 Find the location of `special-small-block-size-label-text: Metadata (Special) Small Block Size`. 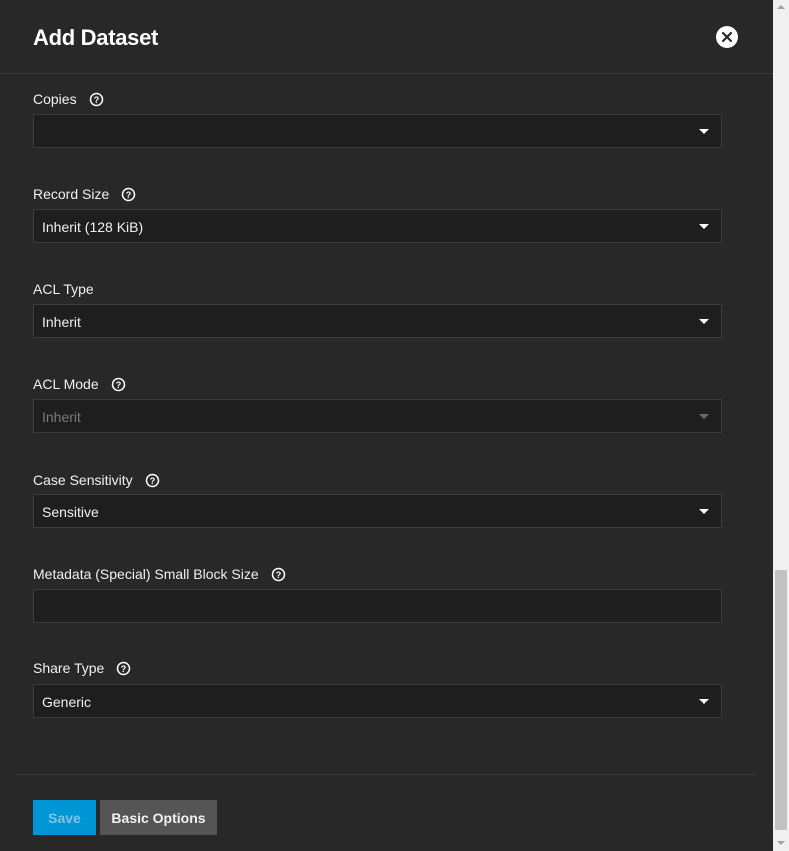

special-small-block-size-label-text: Metadata (Special) Small Block Size is located at coordinates (146, 574).